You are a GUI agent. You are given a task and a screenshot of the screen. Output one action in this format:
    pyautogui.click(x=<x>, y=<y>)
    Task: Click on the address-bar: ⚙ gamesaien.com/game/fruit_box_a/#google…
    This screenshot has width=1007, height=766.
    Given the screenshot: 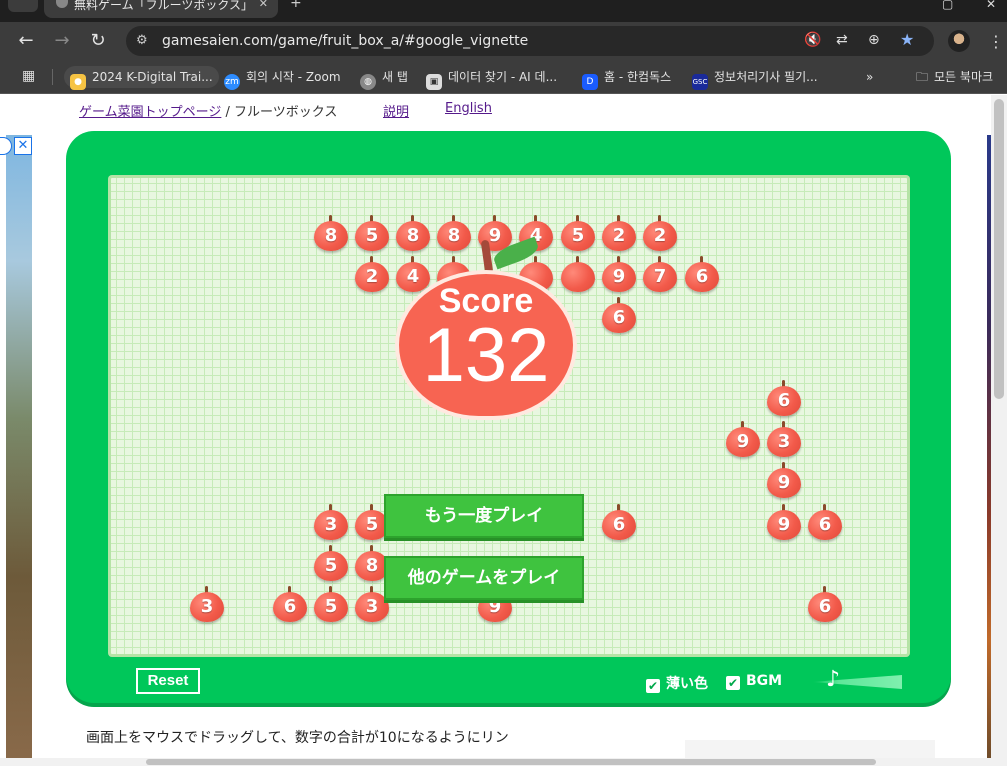 What is the action you would take?
    pyautogui.click(x=530, y=41)
    